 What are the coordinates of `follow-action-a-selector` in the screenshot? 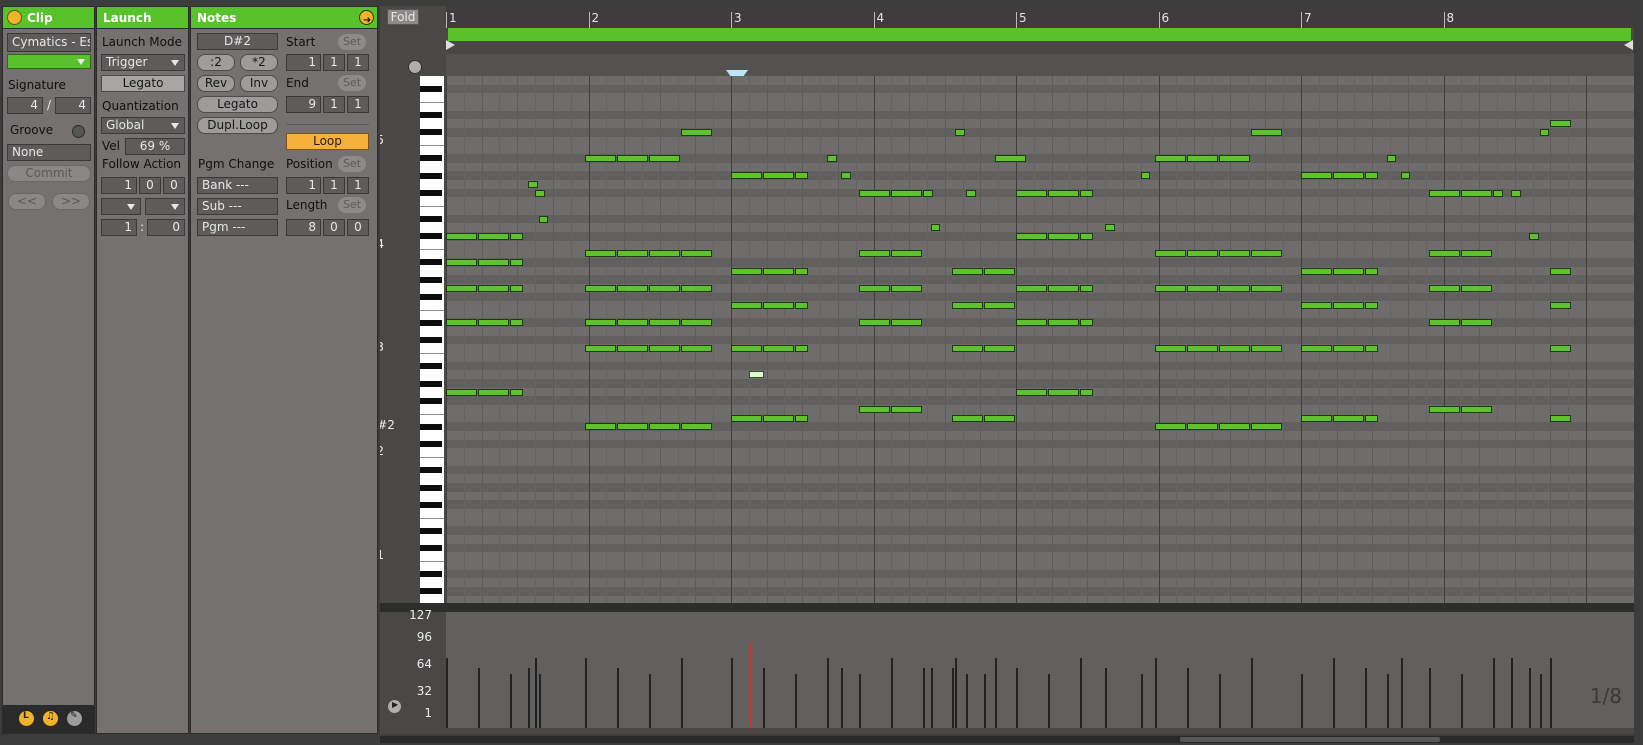 It's located at (121, 206).